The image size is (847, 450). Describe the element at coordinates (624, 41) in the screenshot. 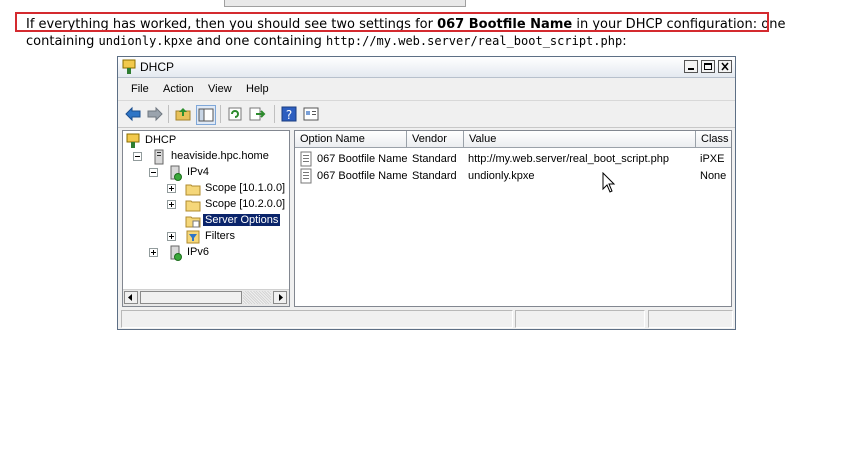

I see `intro-text-4: :` at that location.